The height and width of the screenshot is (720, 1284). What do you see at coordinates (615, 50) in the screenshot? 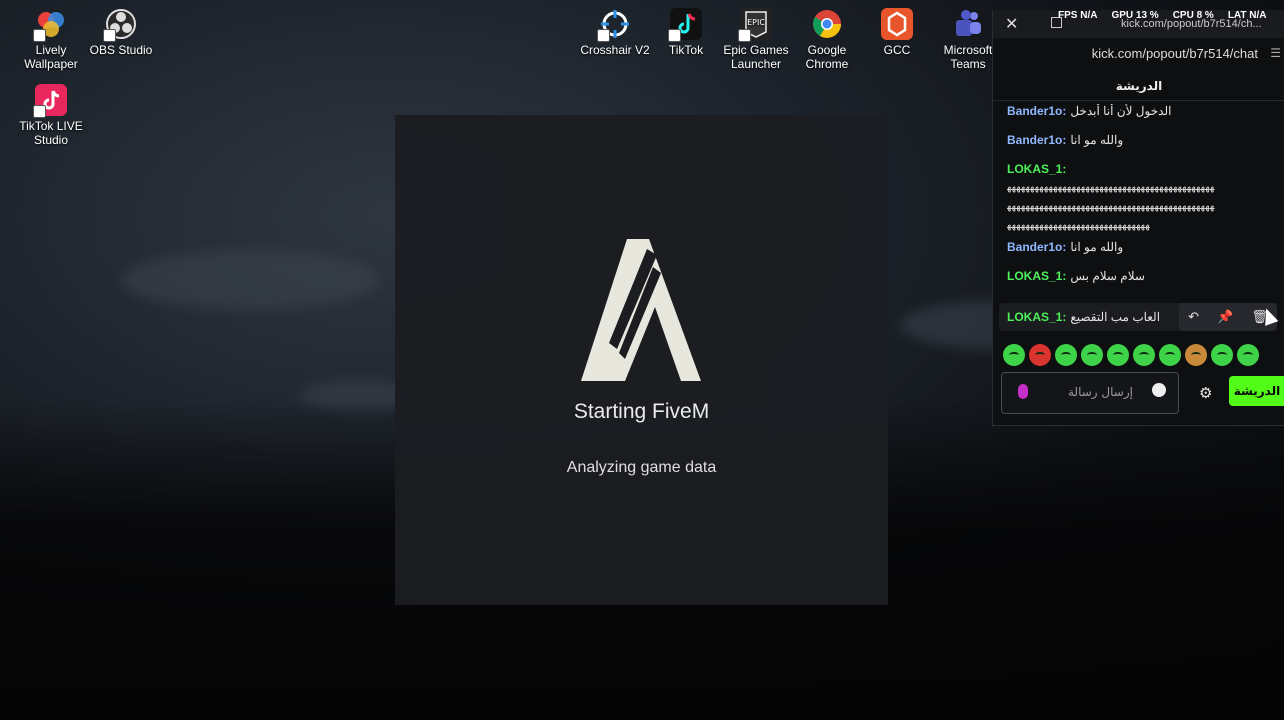
I see `desktop-icon-label: Crosshair V2` at bounding box center [615, 50].